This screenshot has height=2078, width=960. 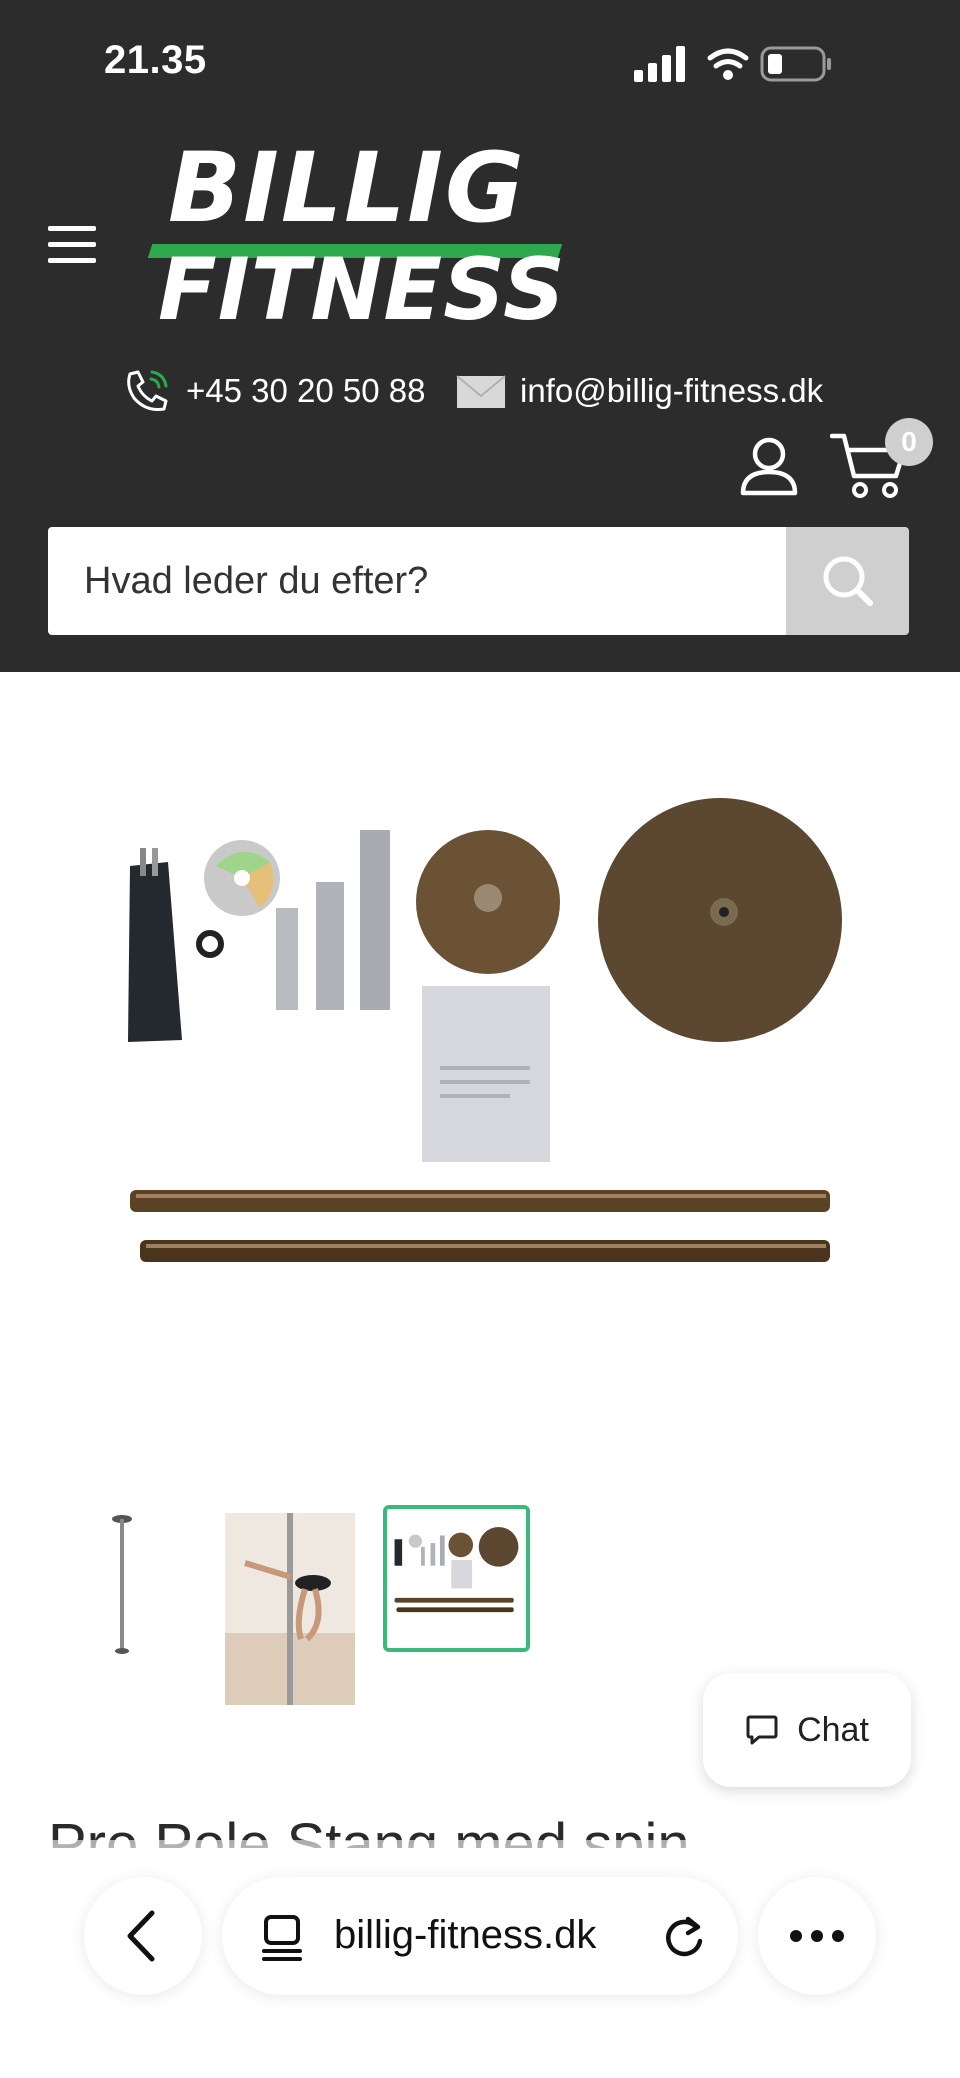 What do you see at coordinates (362, 290) in the screenshot?
I see `logo-line2: FITNESS` at bounding box center [362, 290].